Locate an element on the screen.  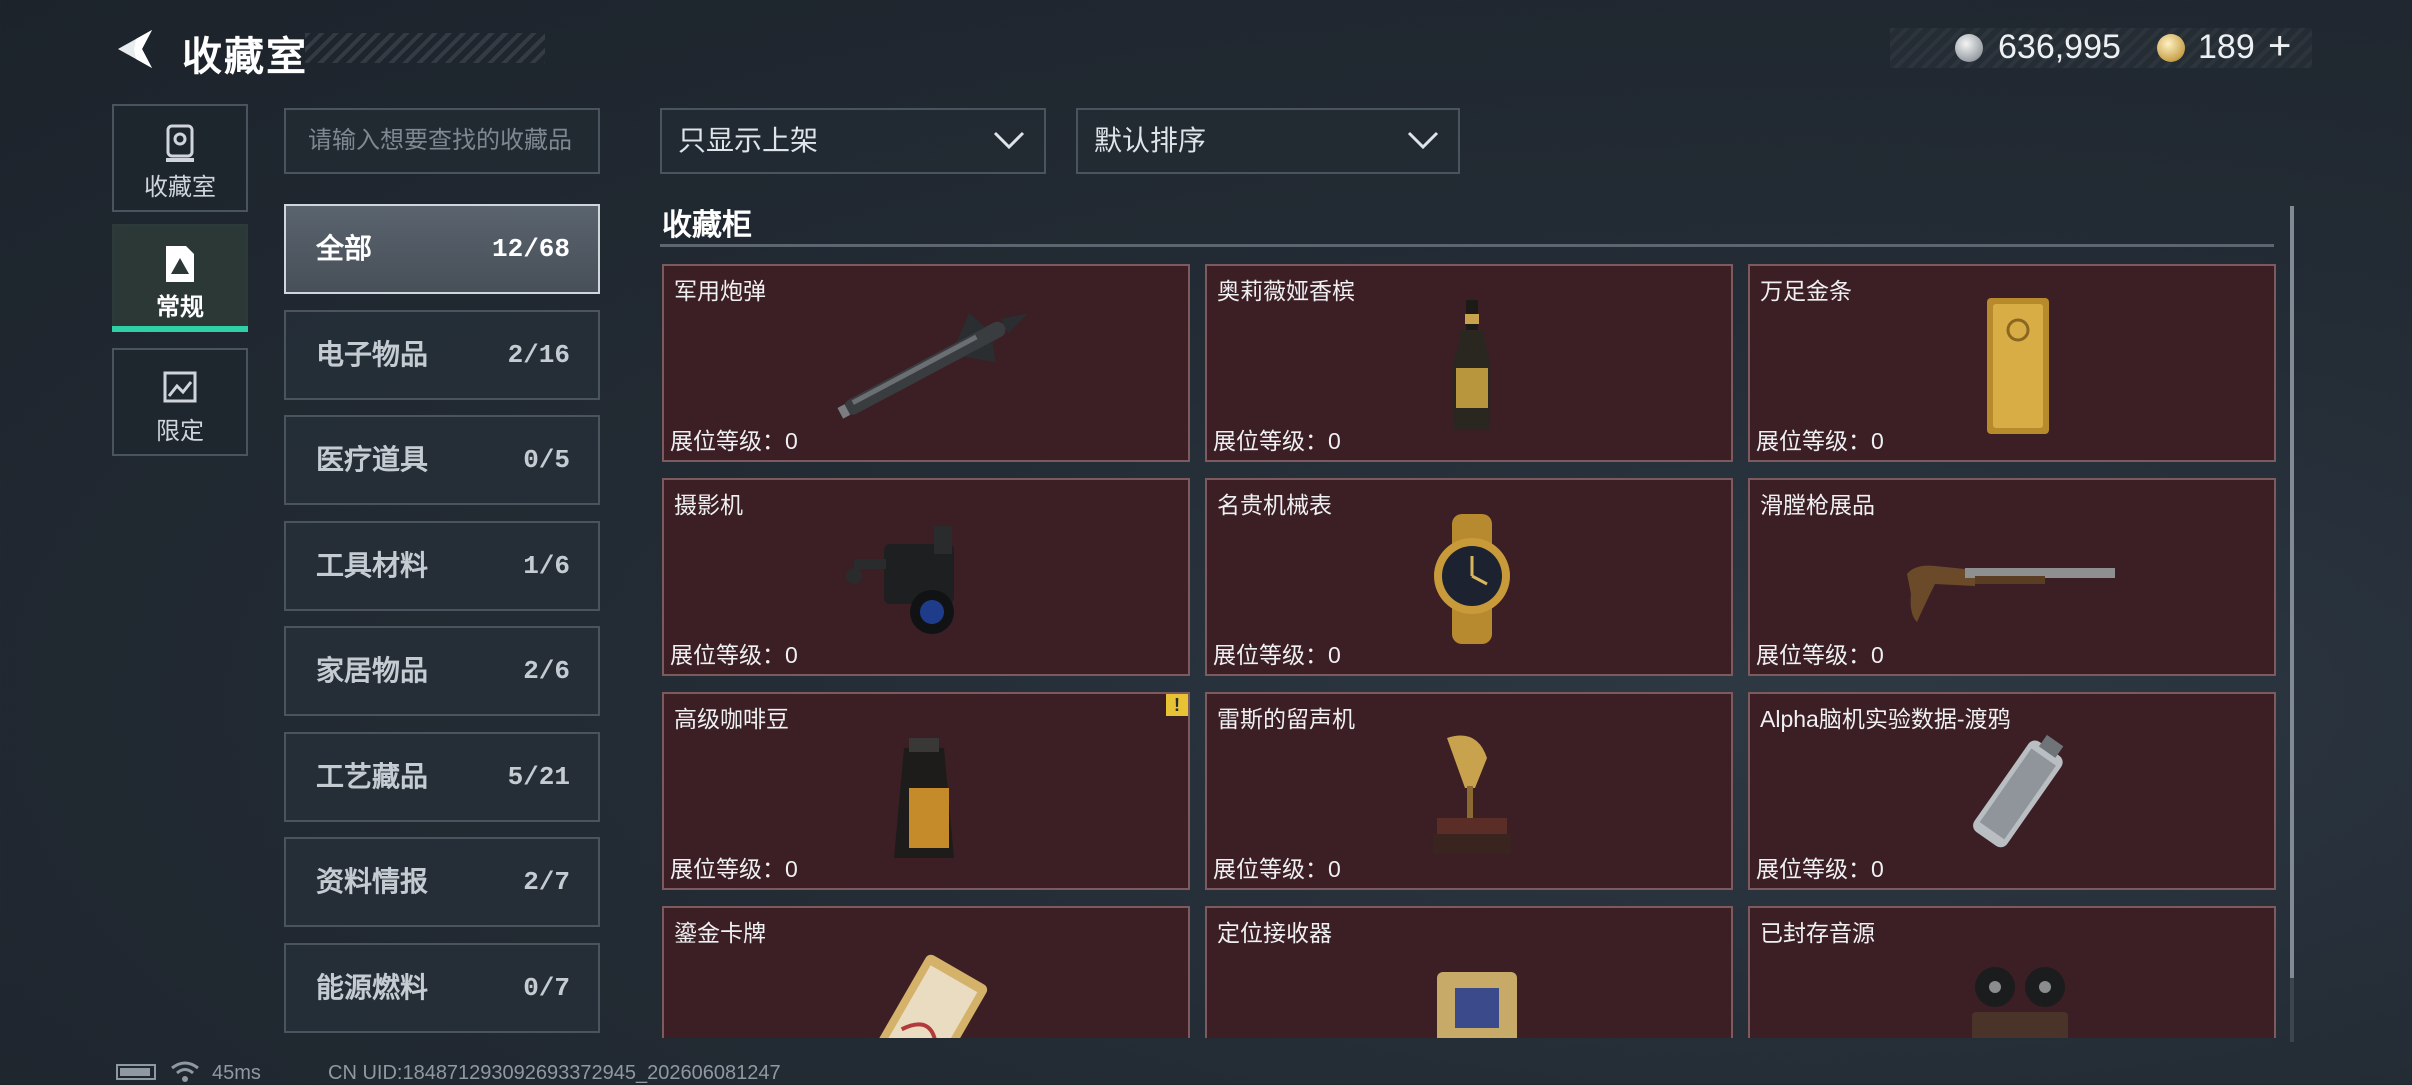
category-medical: 医疗道具 0/5 is located at coordinates (442, 460).